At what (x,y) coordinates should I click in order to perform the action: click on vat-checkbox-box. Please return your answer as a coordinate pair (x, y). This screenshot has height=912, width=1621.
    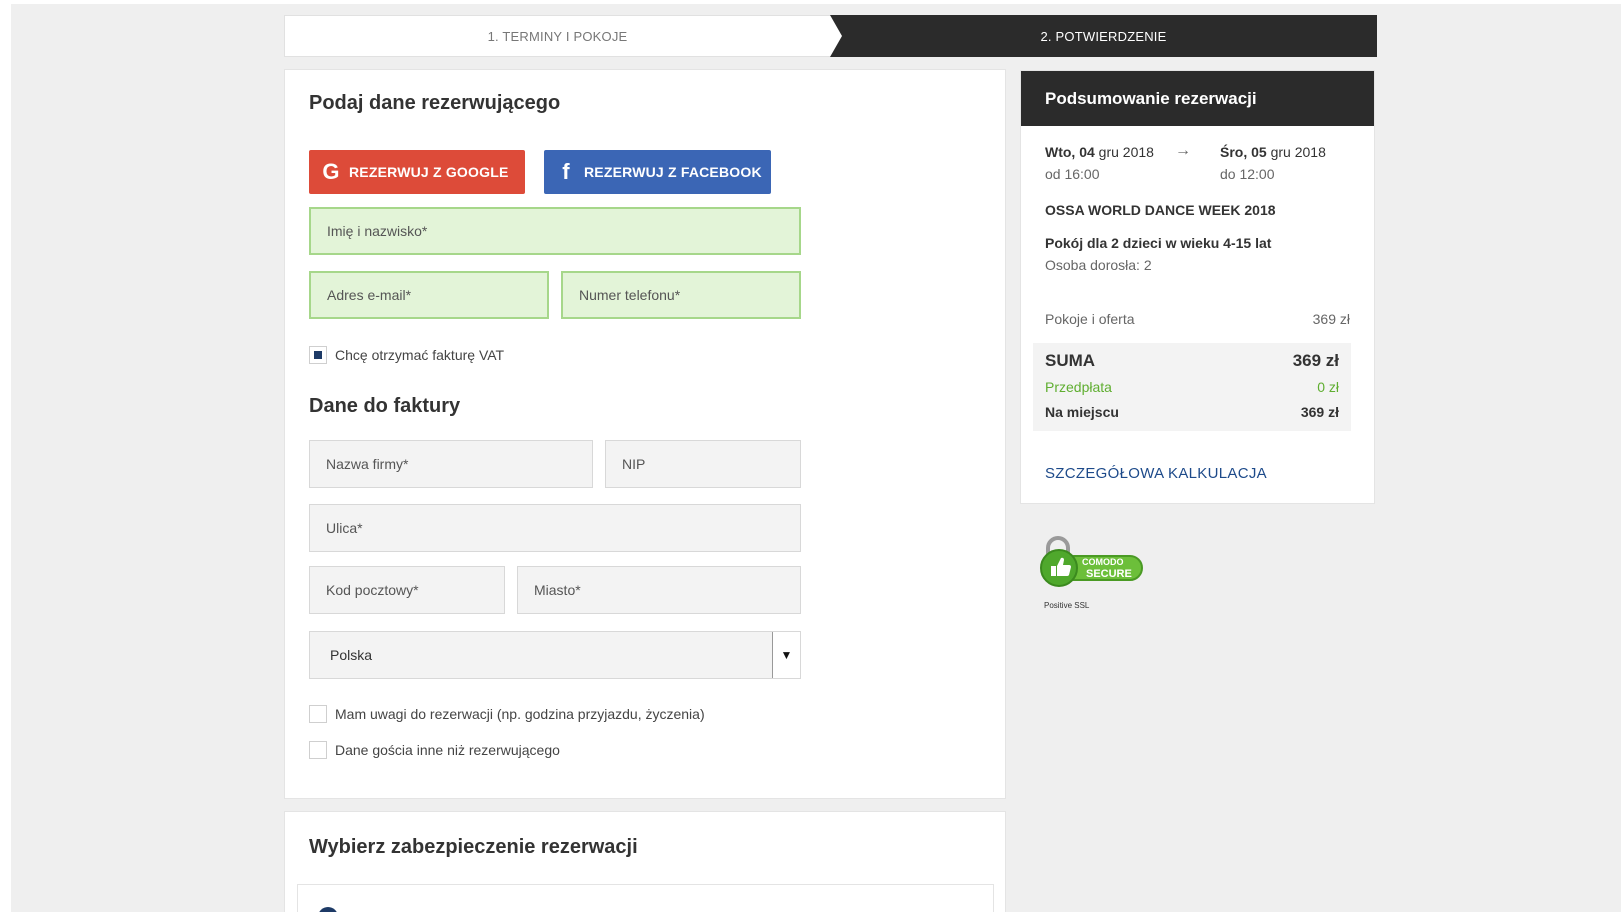
    Looking at the image, I should click on (318, 355).